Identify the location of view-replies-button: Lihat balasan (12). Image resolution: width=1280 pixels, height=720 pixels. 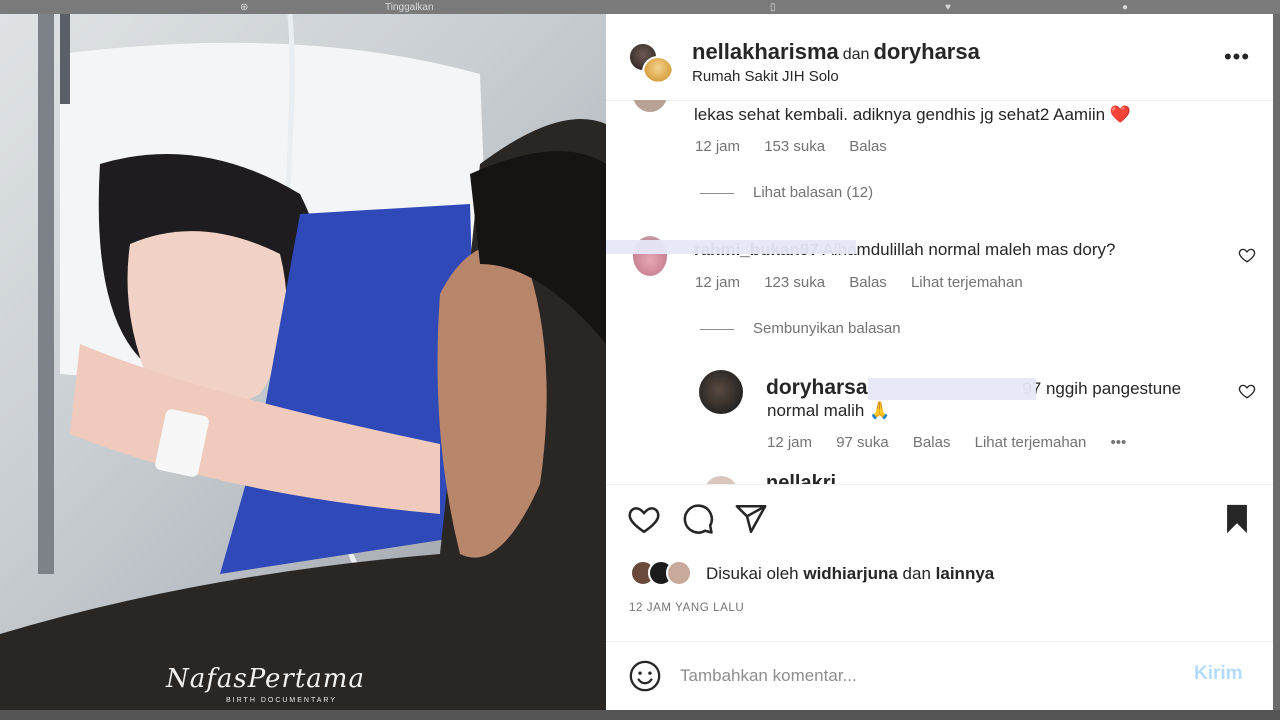
(813, 192).